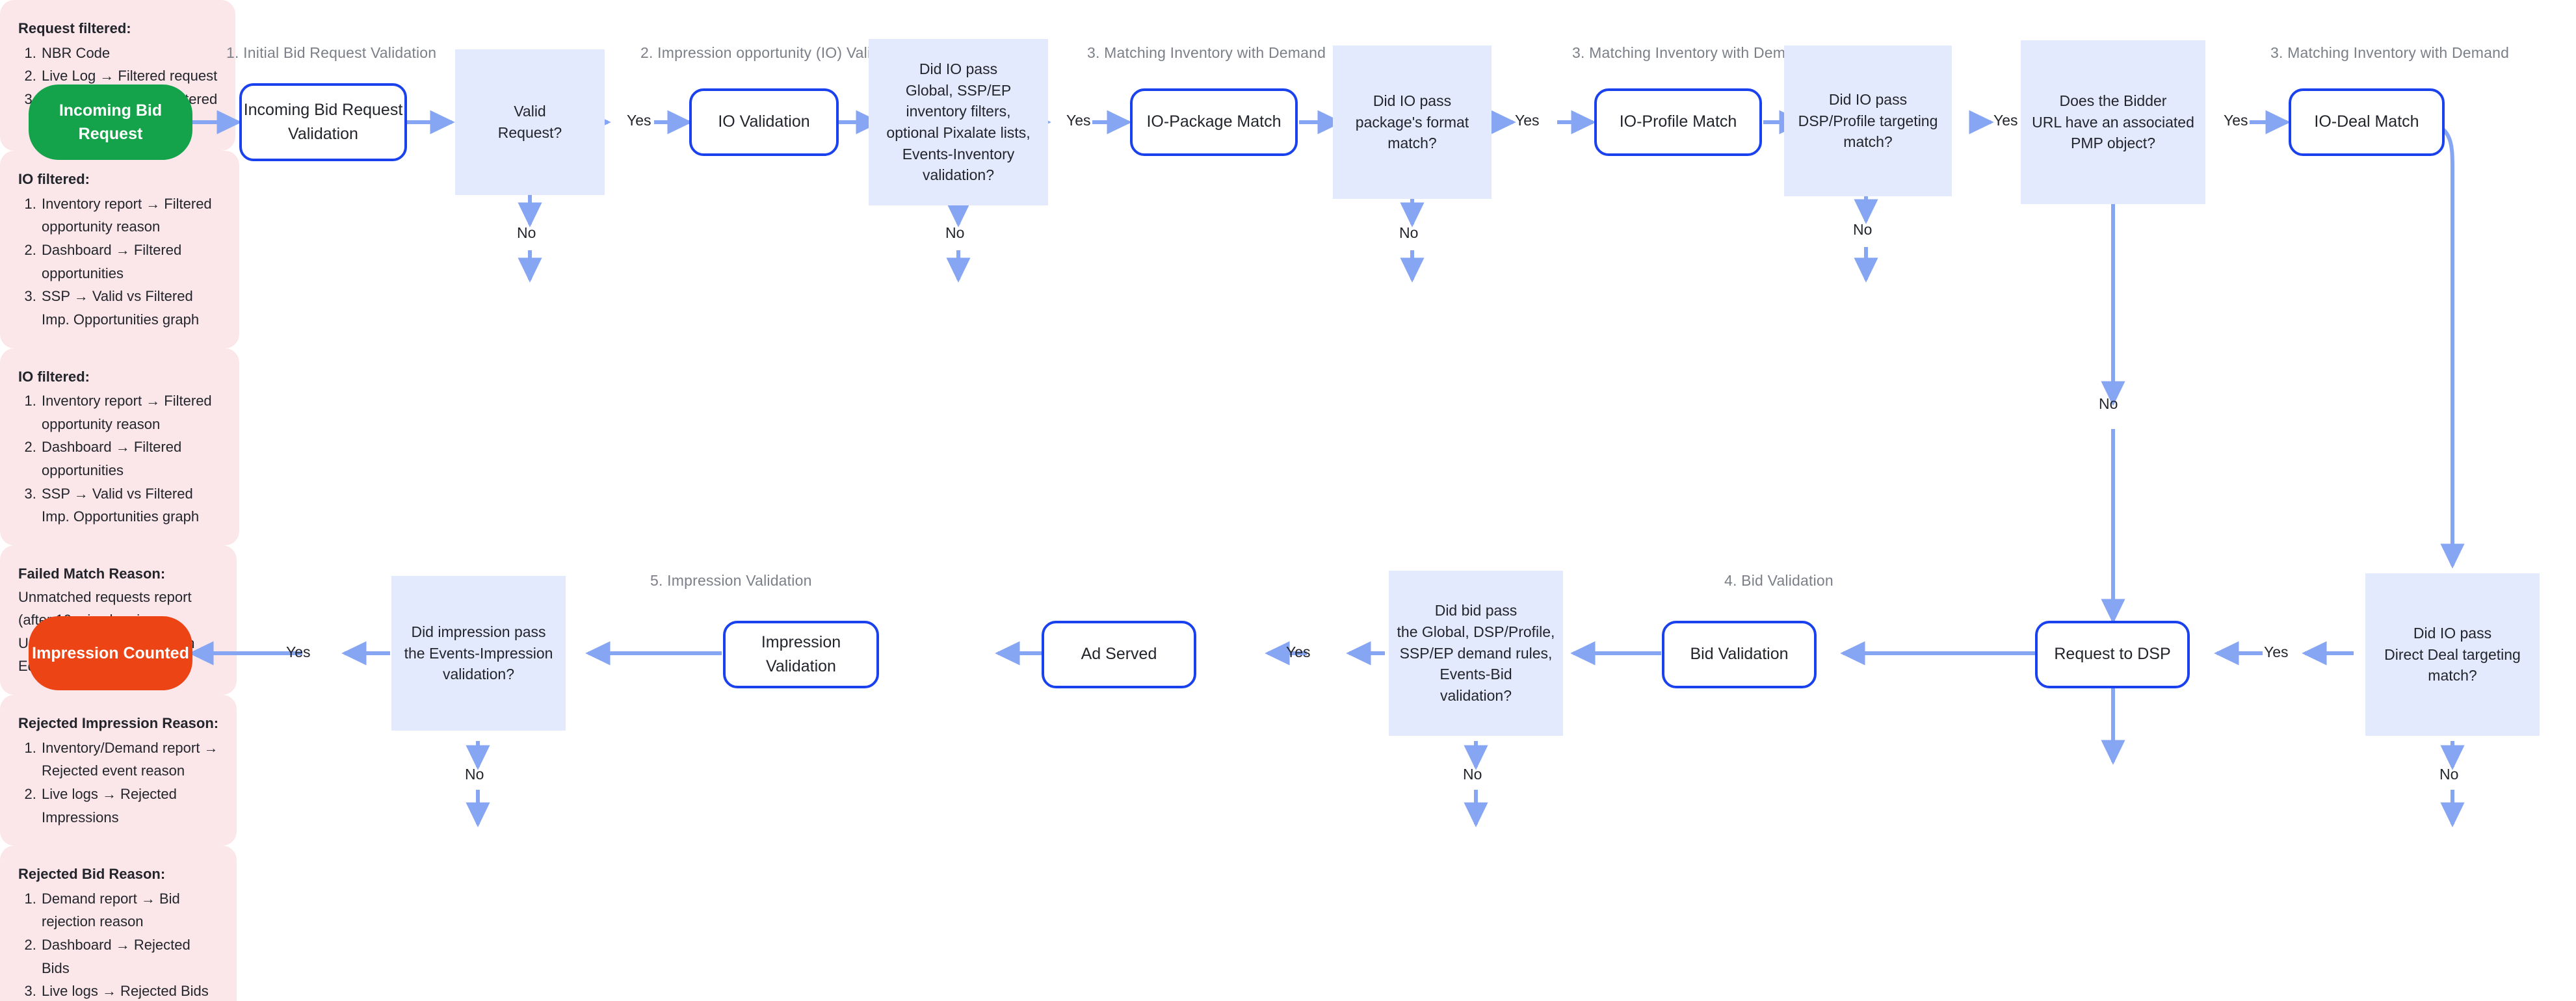 The width and height of the screenshot is (2576, 1001). What do you see at coordinates (130, 910) in the screenshot?
I see `note-list-item: Demand report → Bid rejection reason` at bounding box center [130, 910].